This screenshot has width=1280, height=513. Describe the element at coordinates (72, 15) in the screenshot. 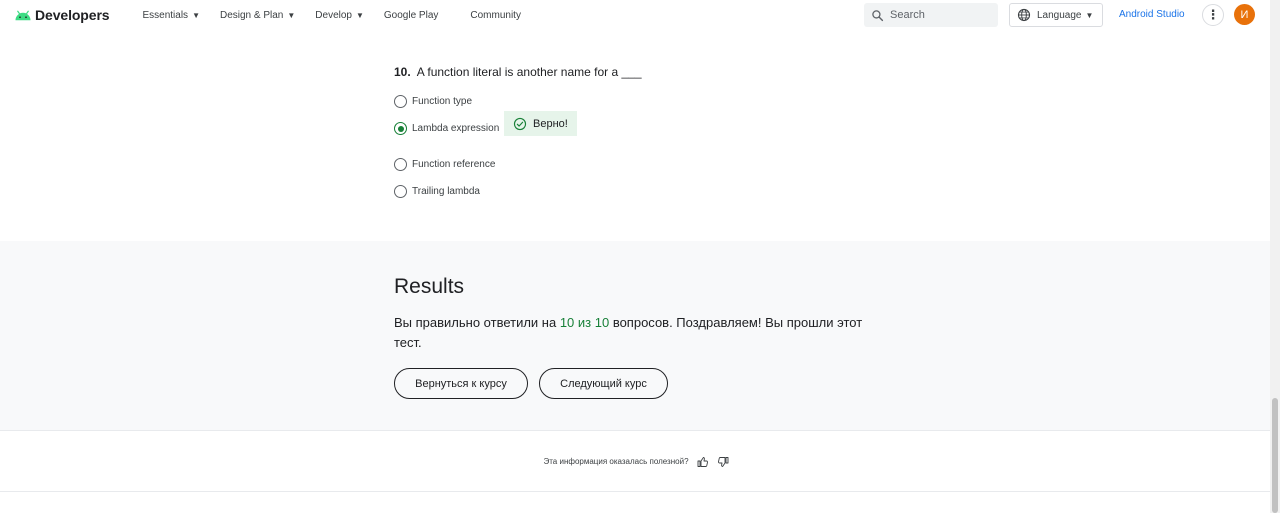

I see `logo-text: Developers` at that location.